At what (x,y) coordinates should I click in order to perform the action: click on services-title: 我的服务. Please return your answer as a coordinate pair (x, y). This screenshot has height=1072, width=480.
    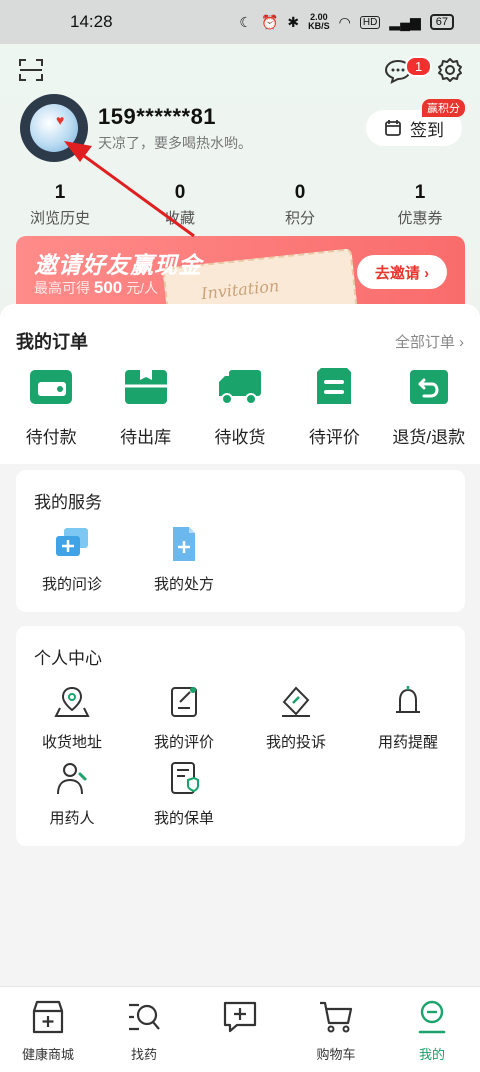
    Looking at the image, I should click on (68, 502).